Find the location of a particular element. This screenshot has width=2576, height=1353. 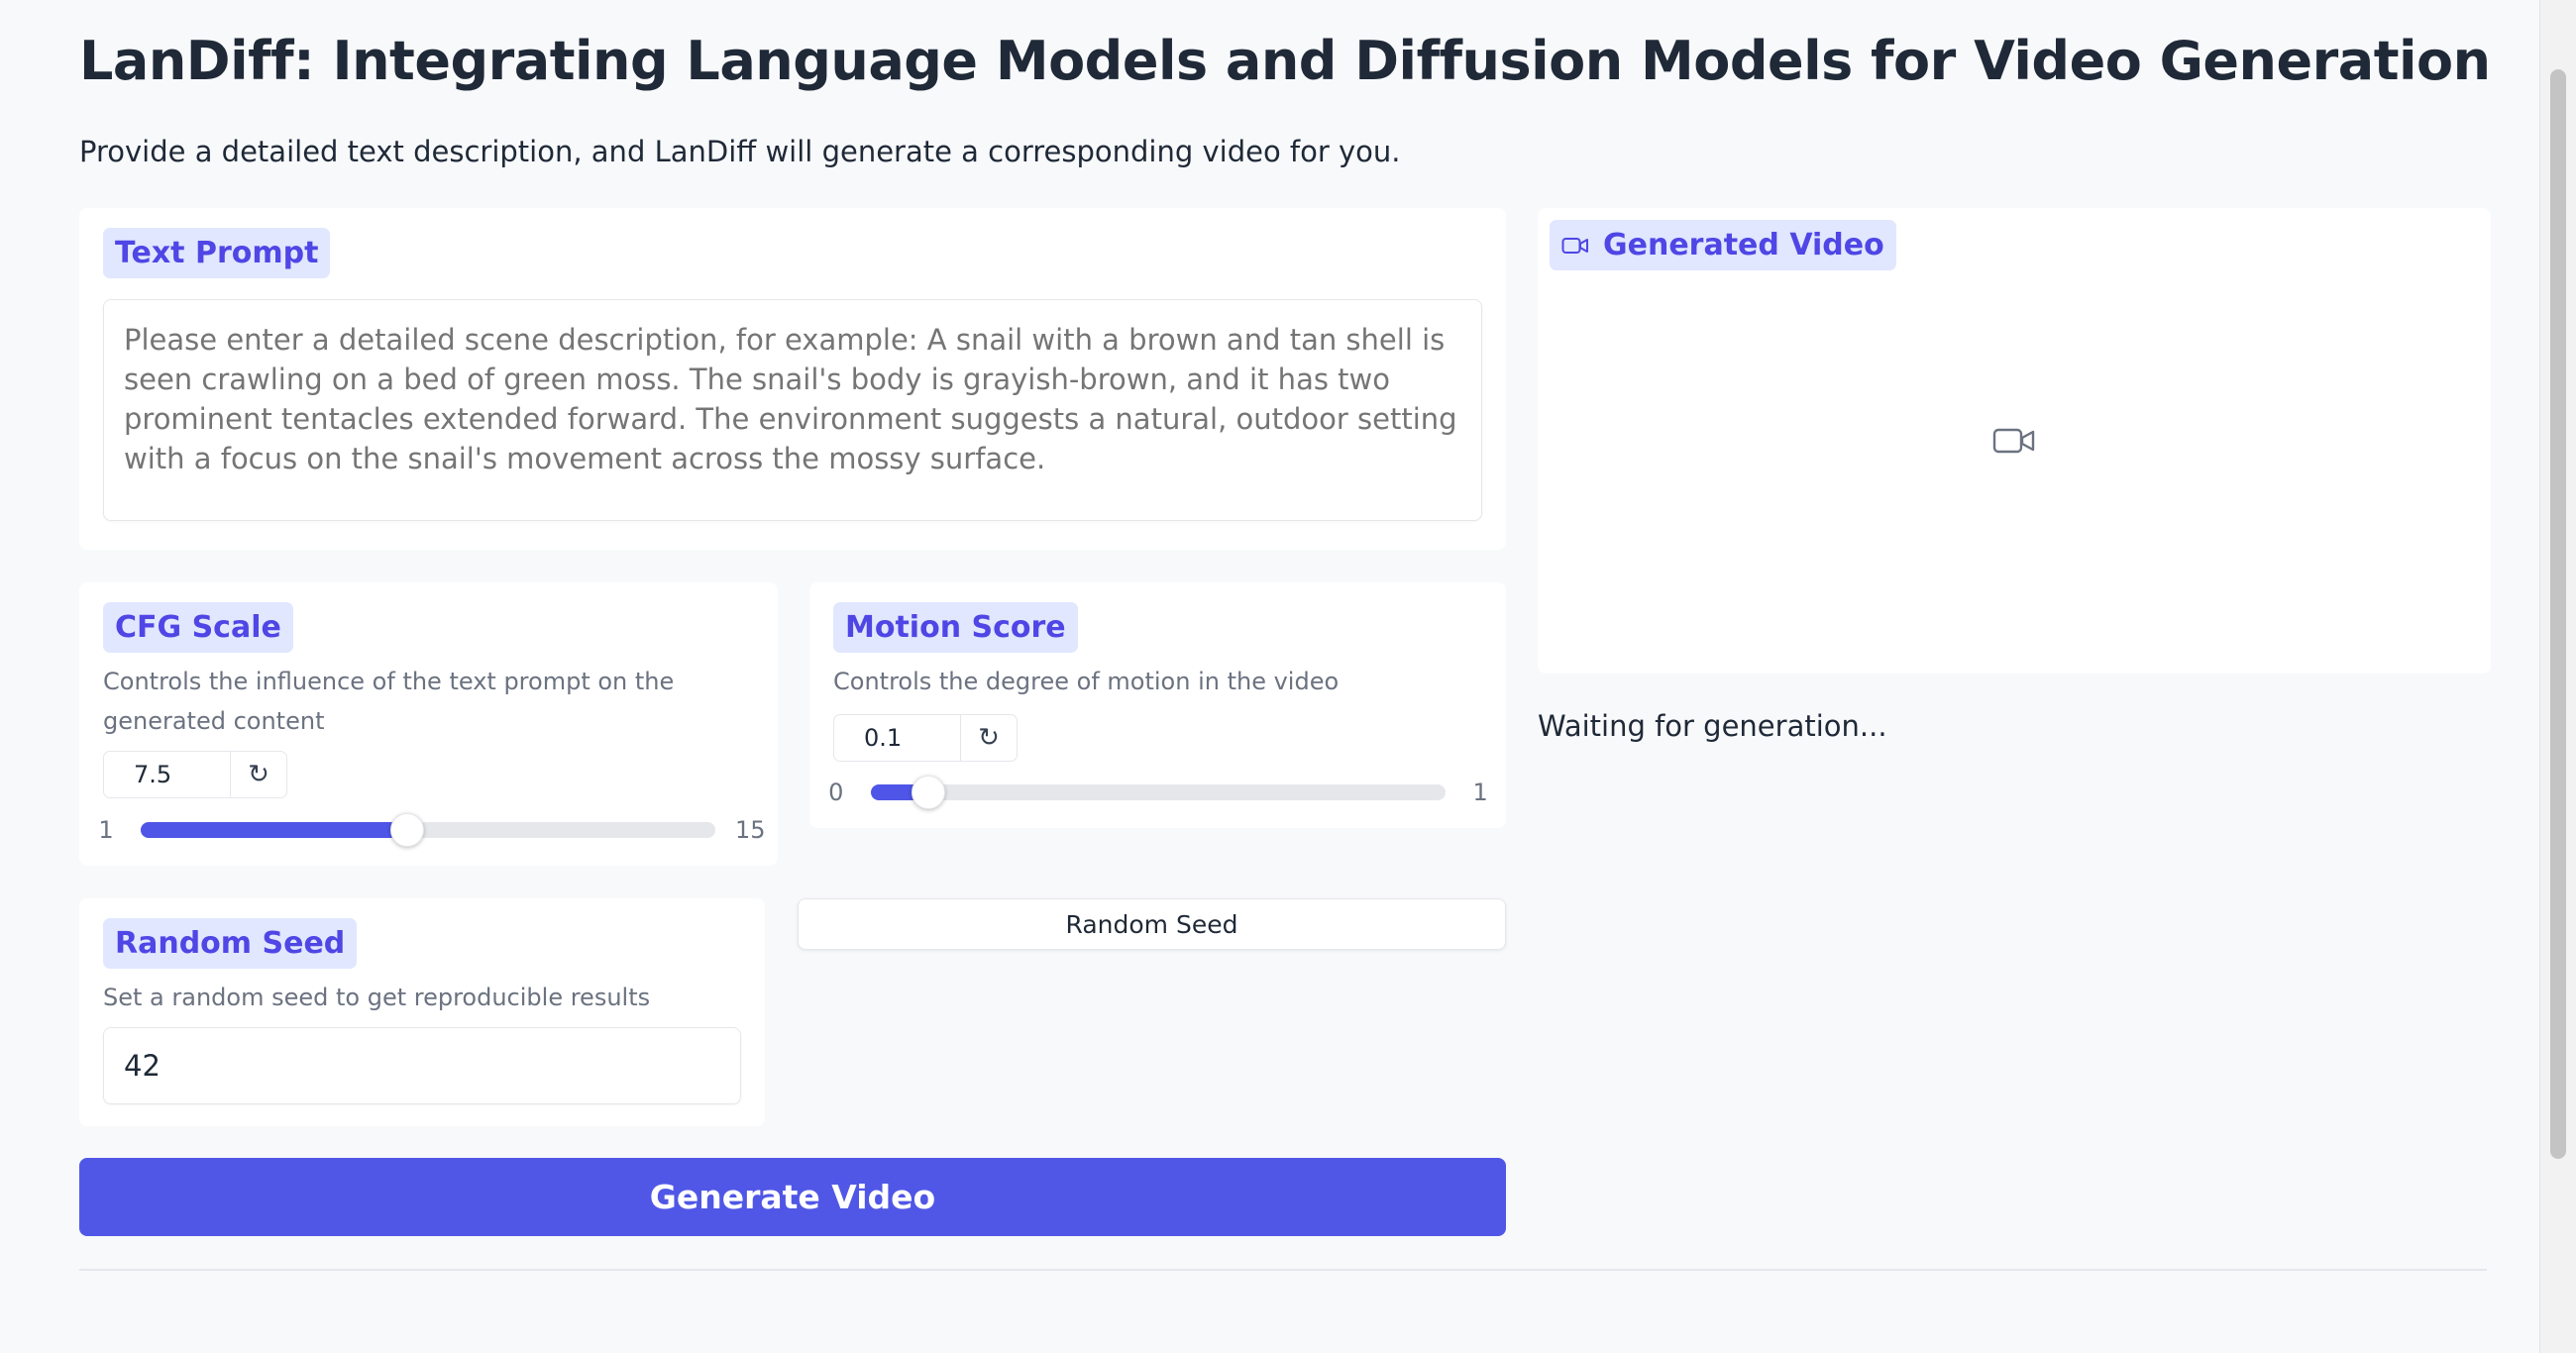

generated-video-panel: Generated Video is located at coordinates (2014, 441).